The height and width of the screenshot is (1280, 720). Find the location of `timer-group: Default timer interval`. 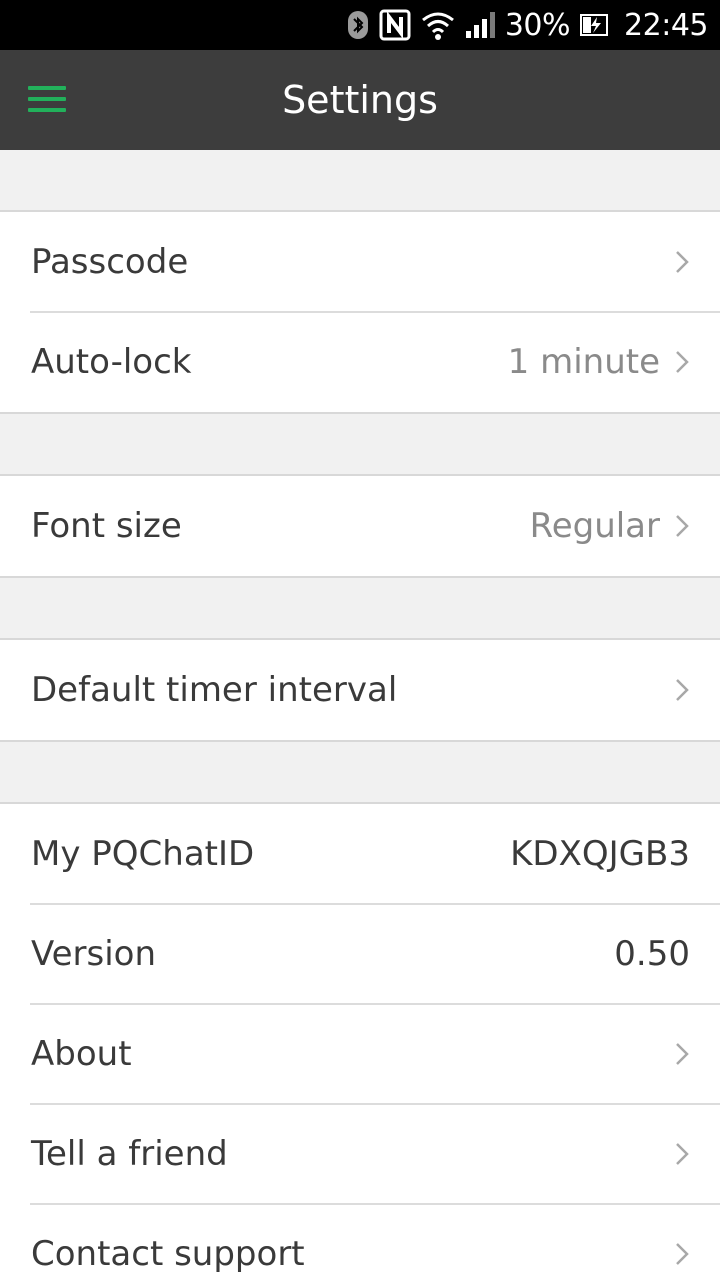

timer-group: Default timer interval is located at coordinates (360, 690).